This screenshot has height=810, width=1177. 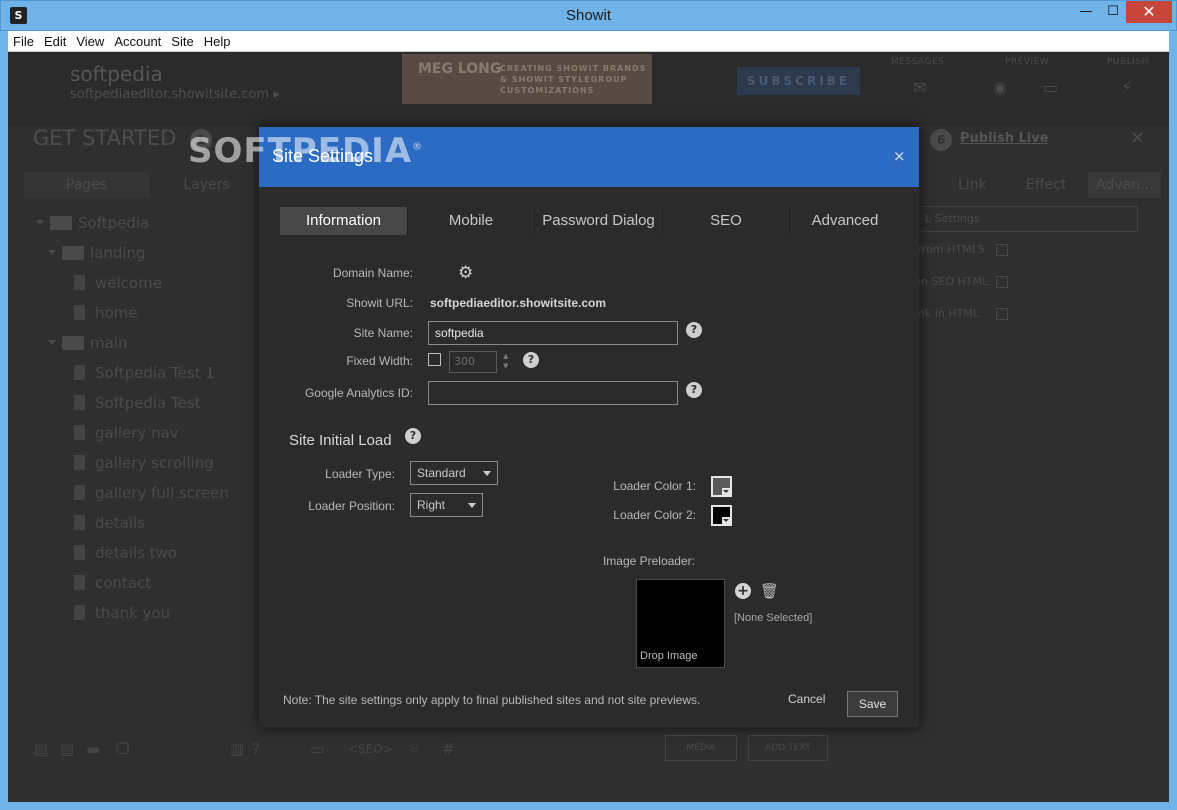 I want to click on eye-icon: ◉, so click(x=1000, y=87).